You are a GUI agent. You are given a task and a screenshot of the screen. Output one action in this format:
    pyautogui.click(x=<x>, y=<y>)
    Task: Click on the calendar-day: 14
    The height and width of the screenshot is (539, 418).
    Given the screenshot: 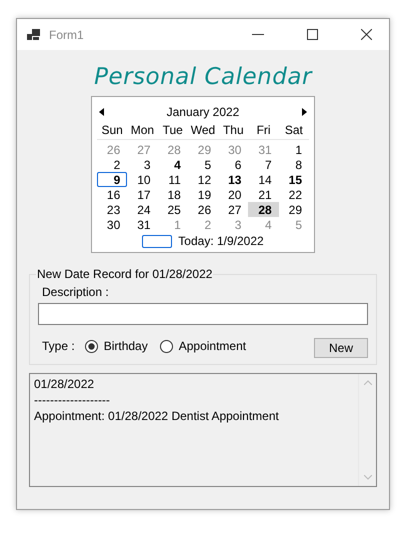 What is the action you would take?
    pyautogui.click(x=263, y=179)
    